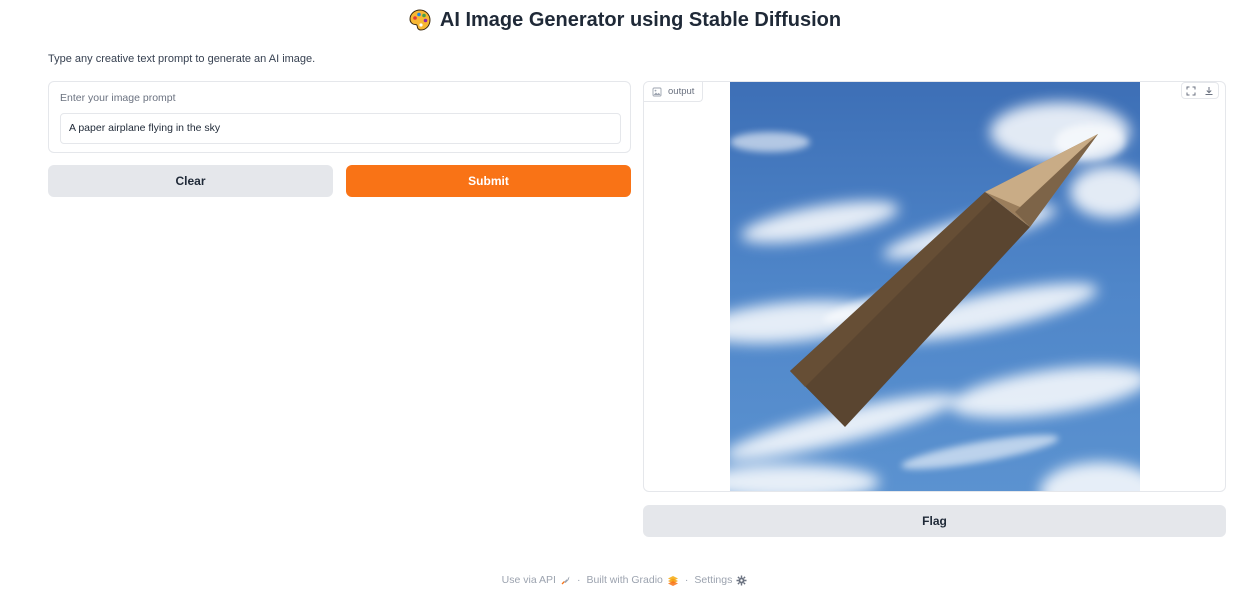 This screenshot has width=1249, height=597. I want to click on rocket-icon, so click(565, 580).